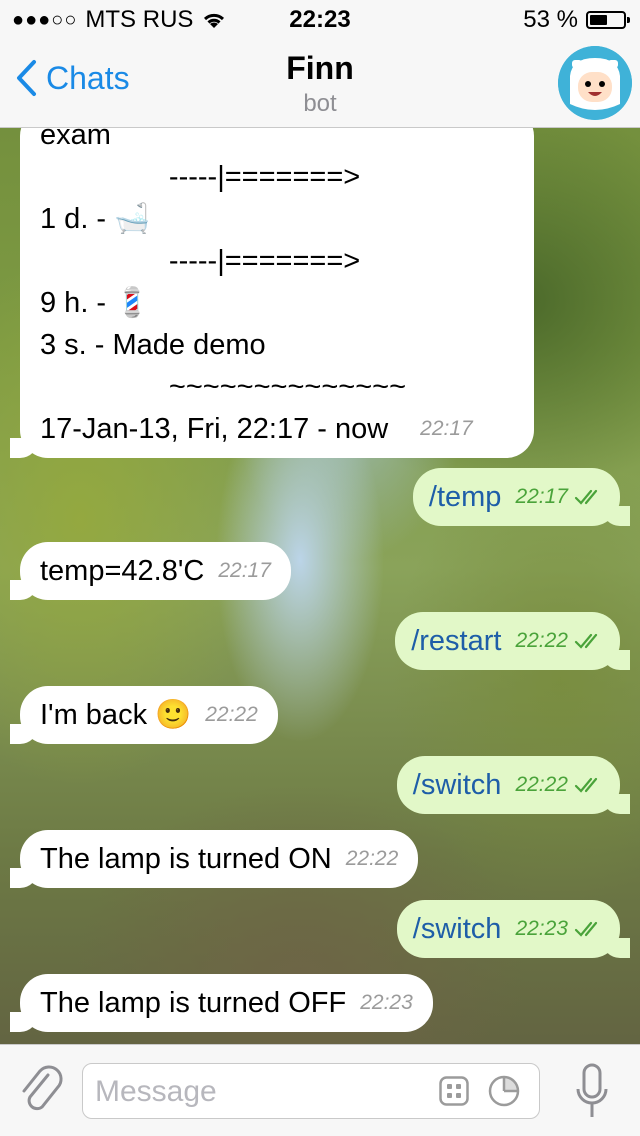 This screenshot has height=1136, width=640. I want to click on avatar, so click(595, 83).